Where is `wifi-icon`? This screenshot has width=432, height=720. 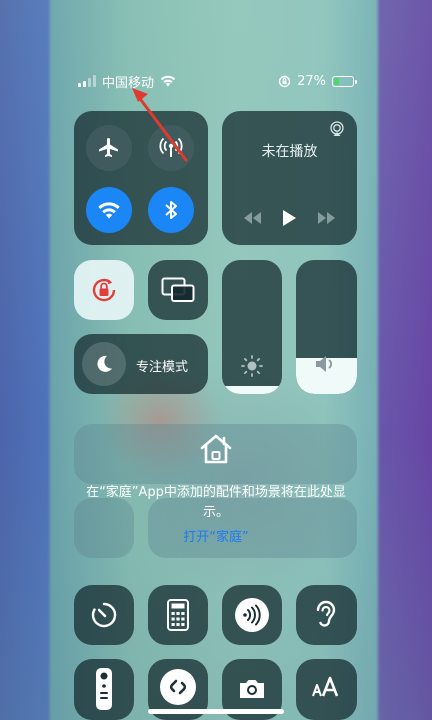
wifi-icon is located at coordinates (109, 210).